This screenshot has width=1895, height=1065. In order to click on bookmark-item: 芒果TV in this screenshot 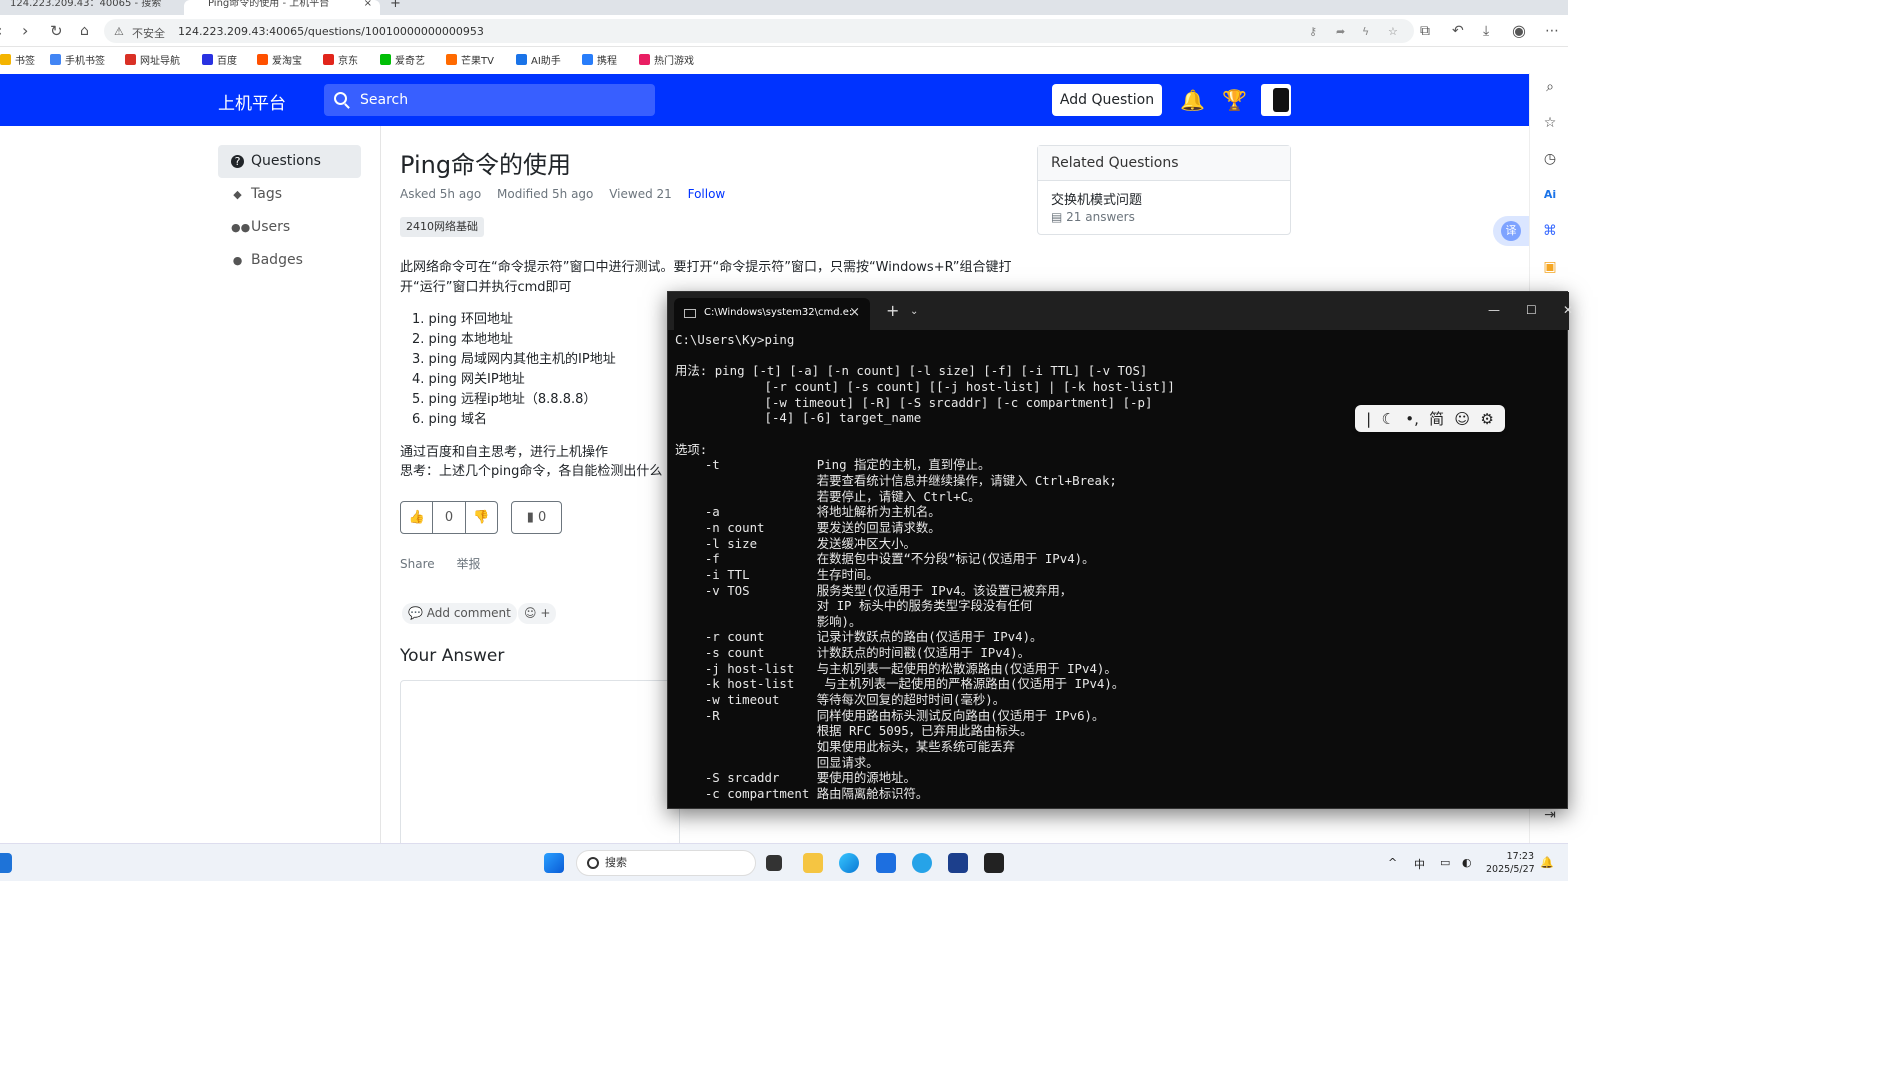, I will do `click(470, 59)`.